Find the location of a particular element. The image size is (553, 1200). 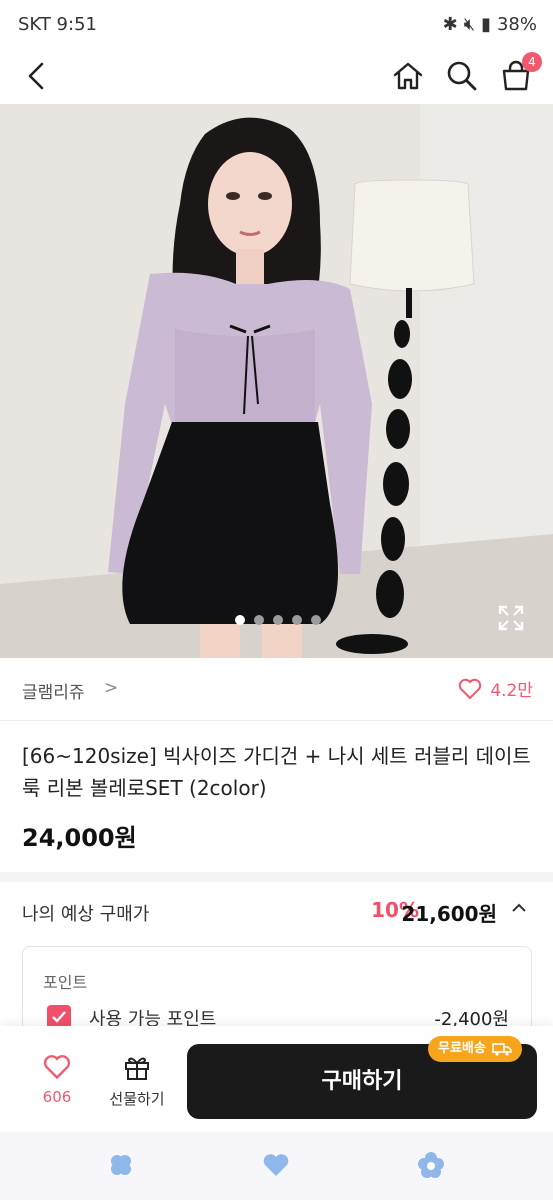

expected-price-row: 나의 예상 구매가 10% 21,600원 is located at coordinates (276, 912).